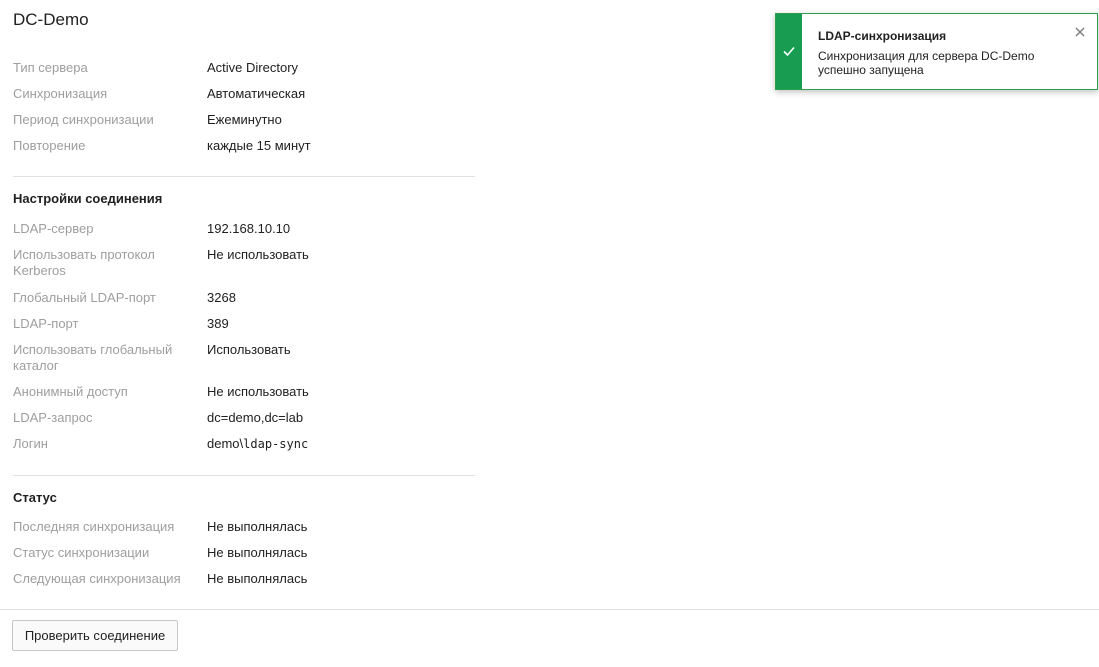 The image size is (1099, 667). Describe the element at coordinates (218, 323) in the screenshot. I see `row-value: 389` at that location.